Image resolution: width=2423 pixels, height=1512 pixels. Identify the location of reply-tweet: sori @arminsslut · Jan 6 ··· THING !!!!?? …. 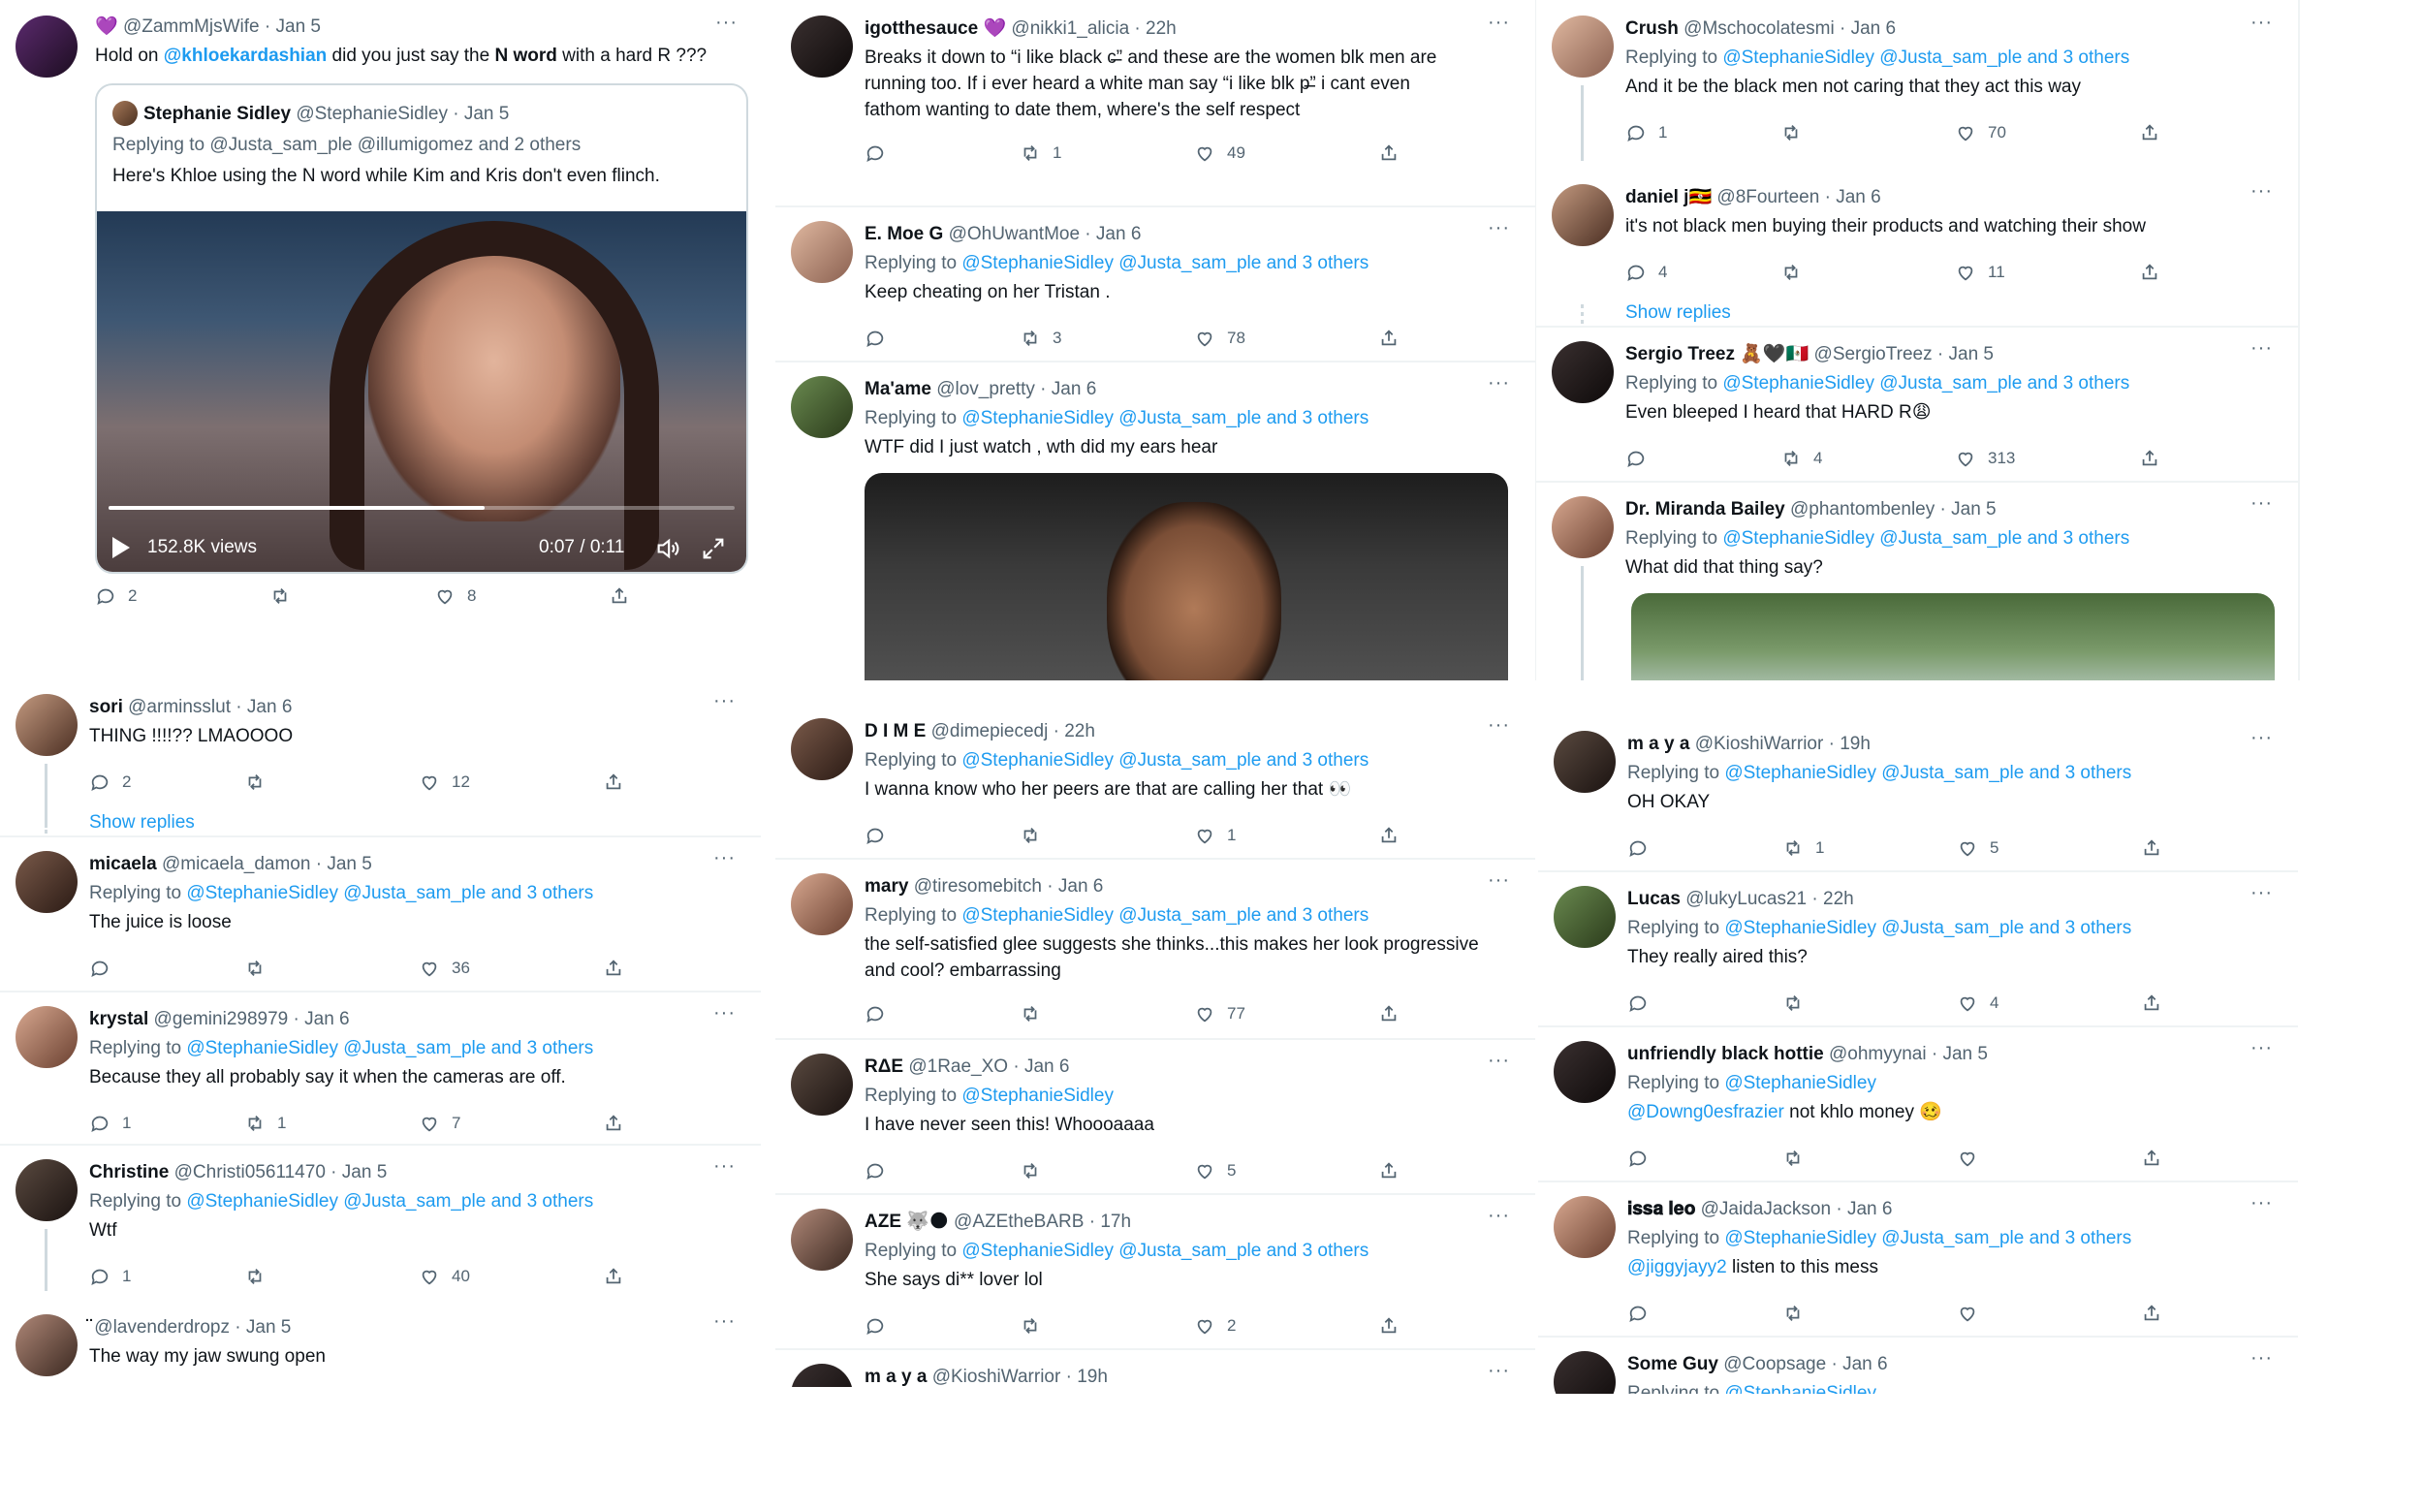
(380, 758).